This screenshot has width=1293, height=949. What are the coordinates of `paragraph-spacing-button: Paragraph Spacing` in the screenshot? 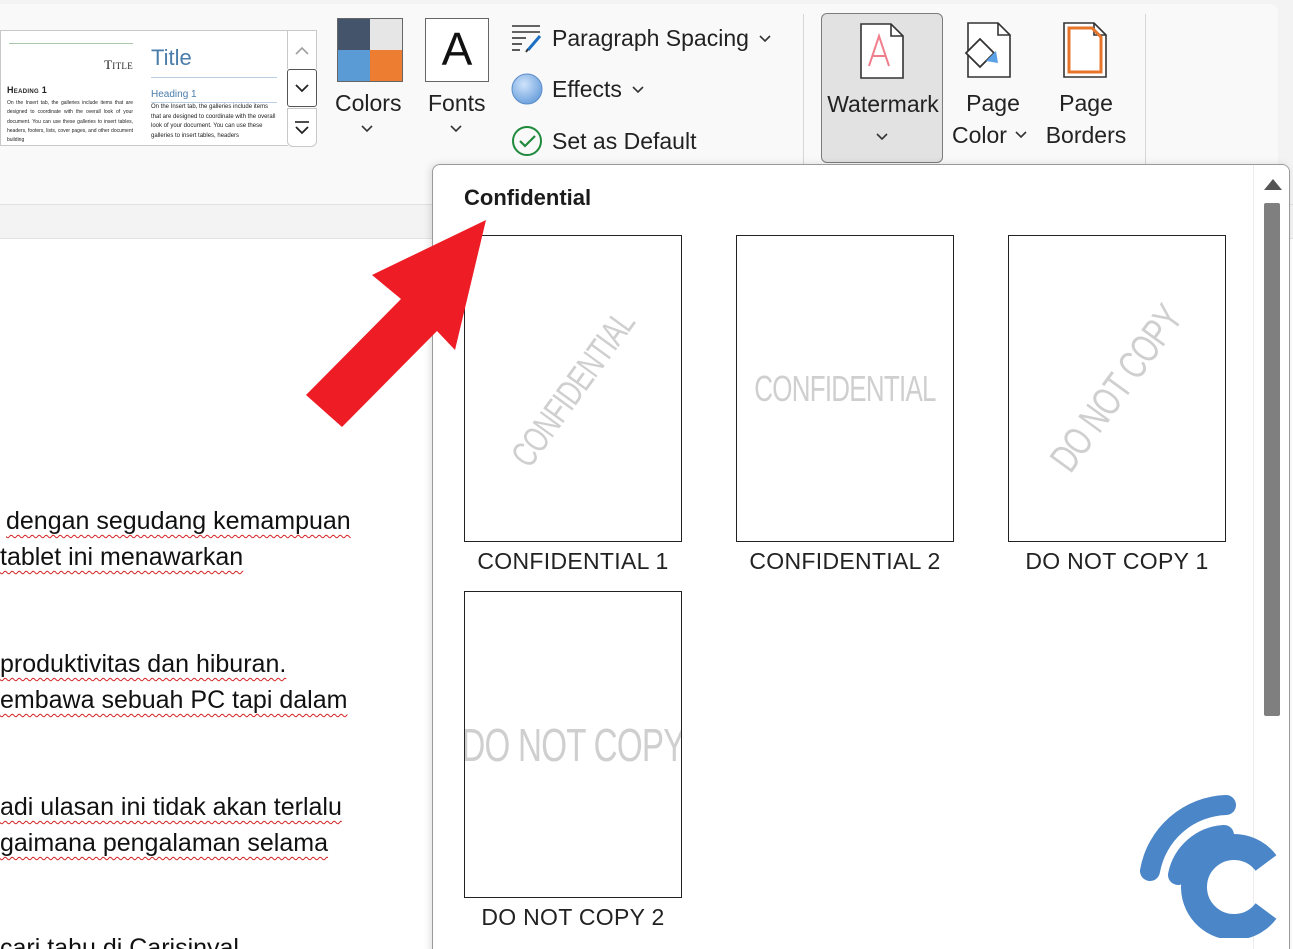 It's located at (640, 38).